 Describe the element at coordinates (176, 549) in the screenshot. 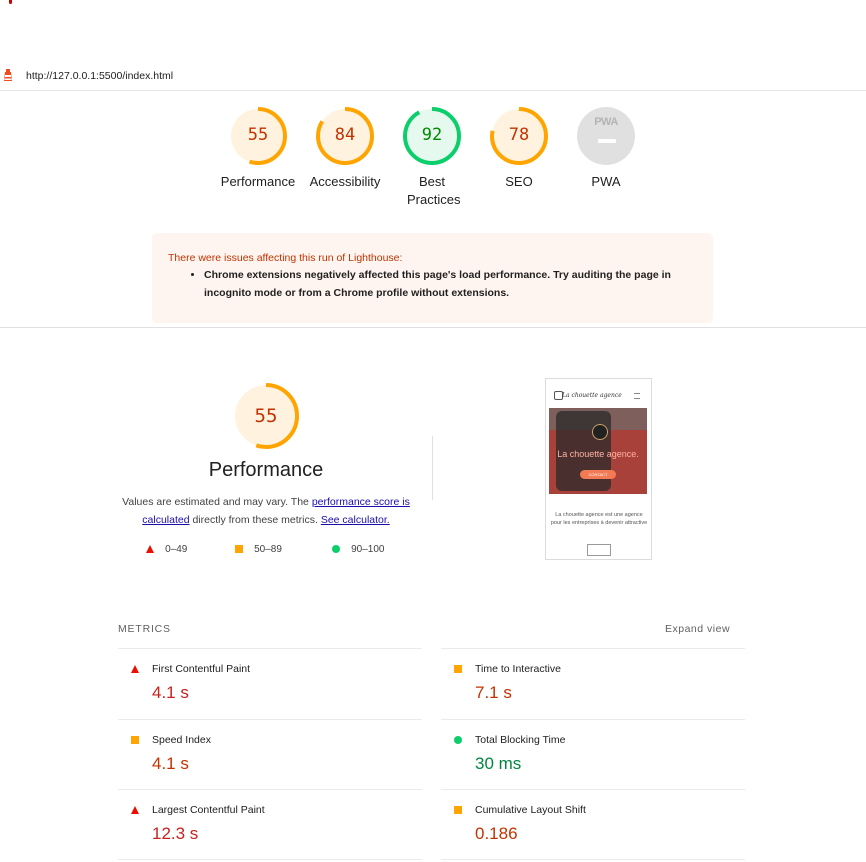

I see `scale-fail-label: 0–49` at that location.